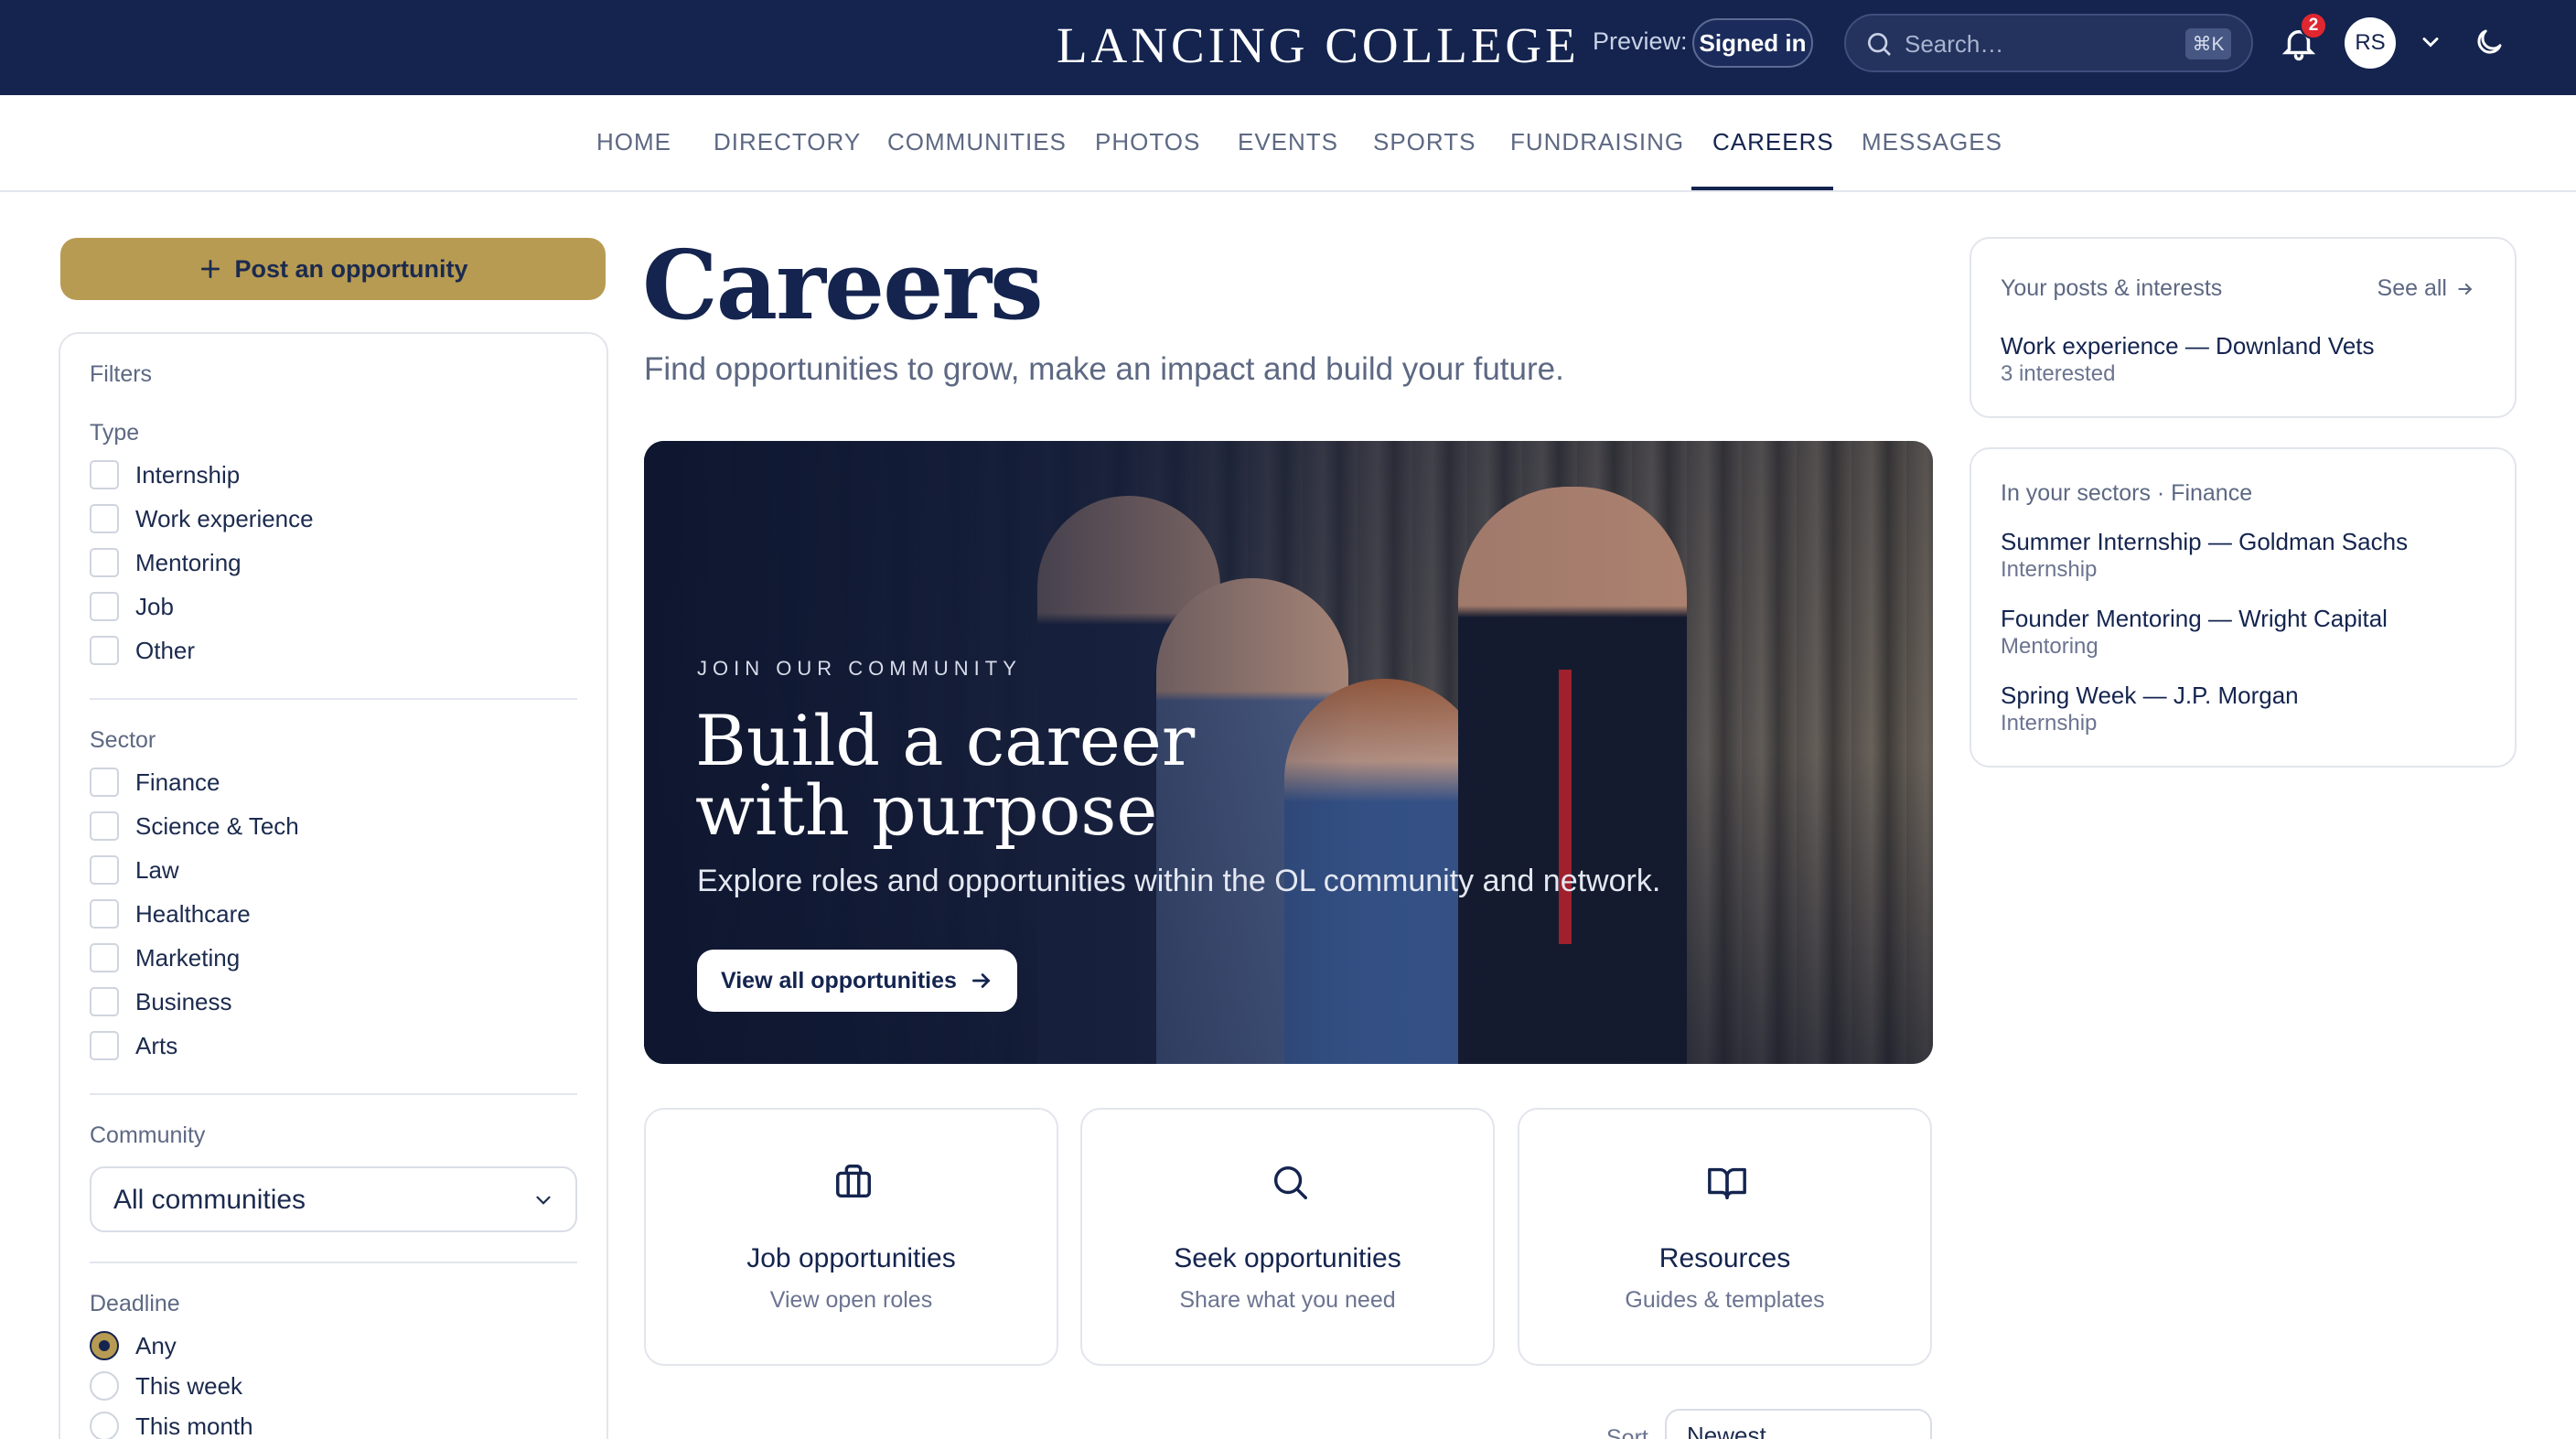  I want to click on option-label: Any, so click(156, 1345).